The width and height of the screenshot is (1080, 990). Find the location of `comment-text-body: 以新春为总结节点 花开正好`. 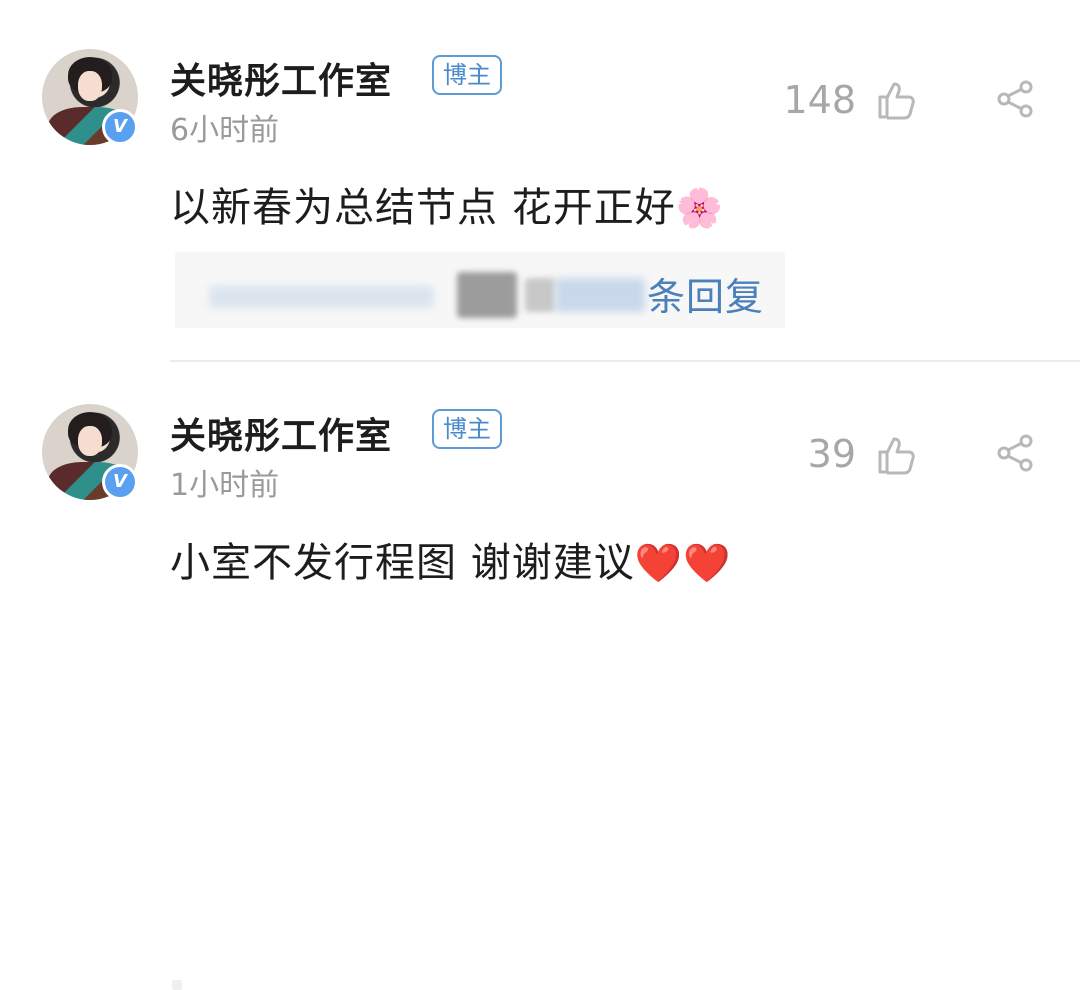

comment-text-body: 以新春为总结节点 花开正好 is located at coordinates (423, 208).